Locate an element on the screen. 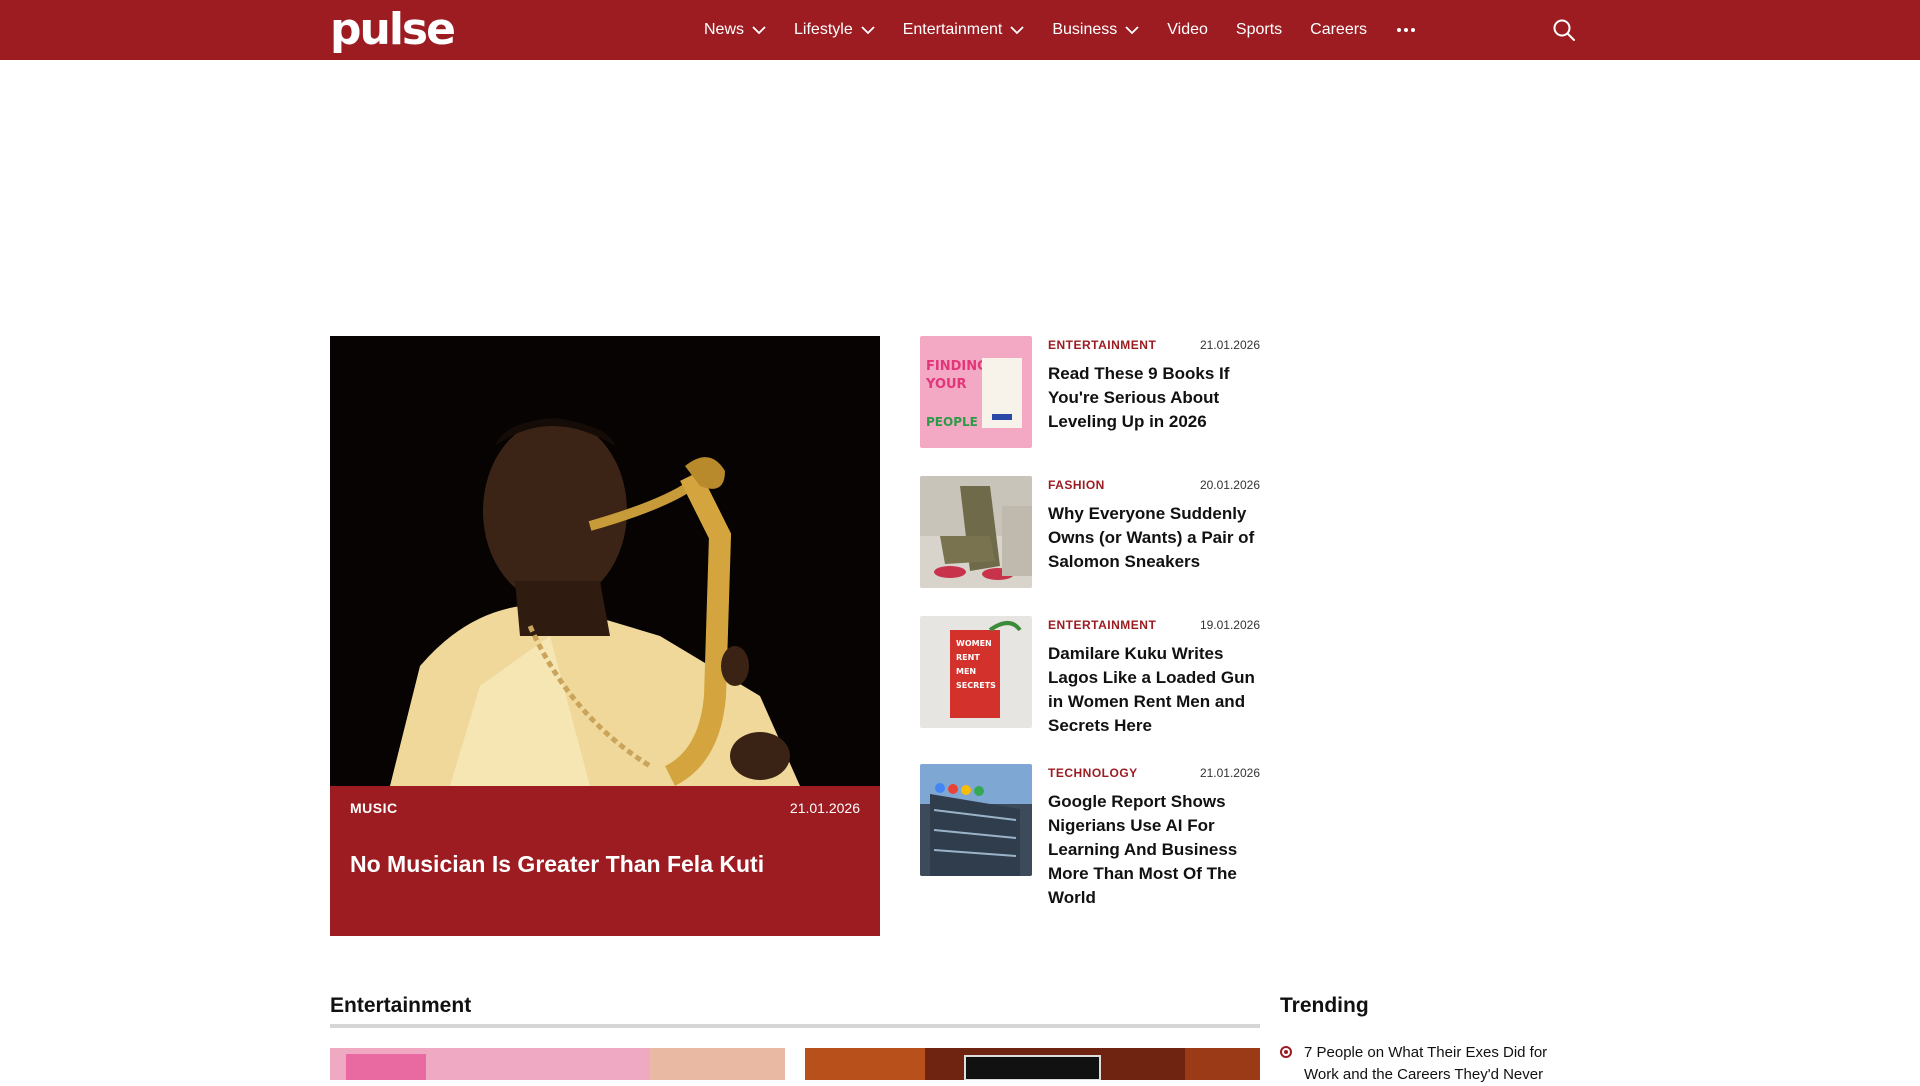 Image resolution: width=1920 pixels, height=1086 pixels. nav-item-sports: Sports is located at coordinates (1259, 30).